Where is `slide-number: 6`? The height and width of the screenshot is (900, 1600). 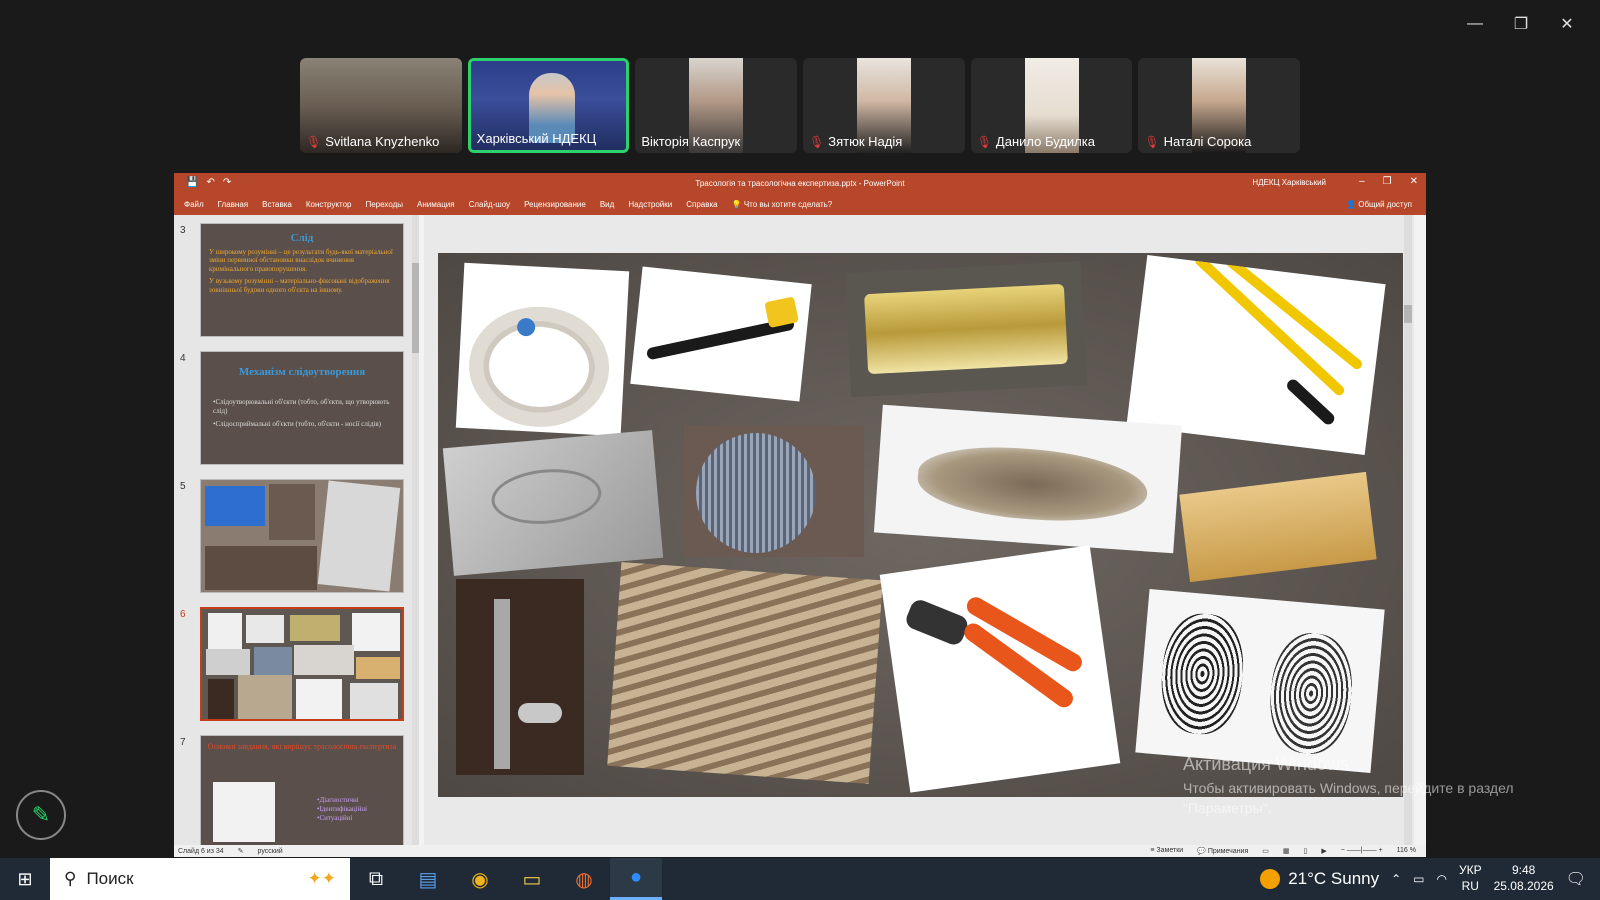 slide-number: 6 is located at coordinates (183, 614).